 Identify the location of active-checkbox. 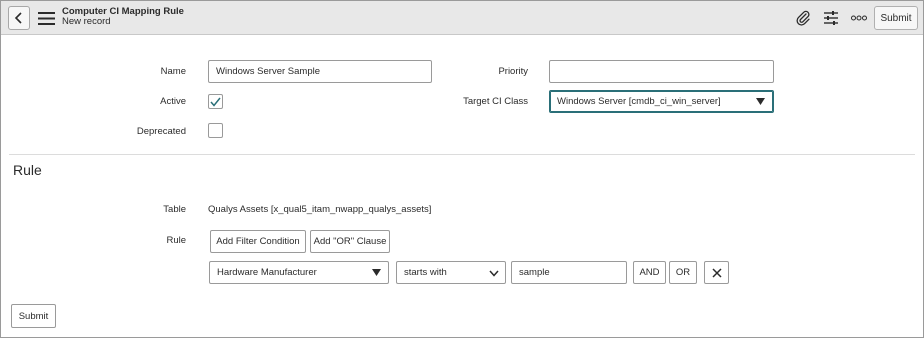
(215, 101).